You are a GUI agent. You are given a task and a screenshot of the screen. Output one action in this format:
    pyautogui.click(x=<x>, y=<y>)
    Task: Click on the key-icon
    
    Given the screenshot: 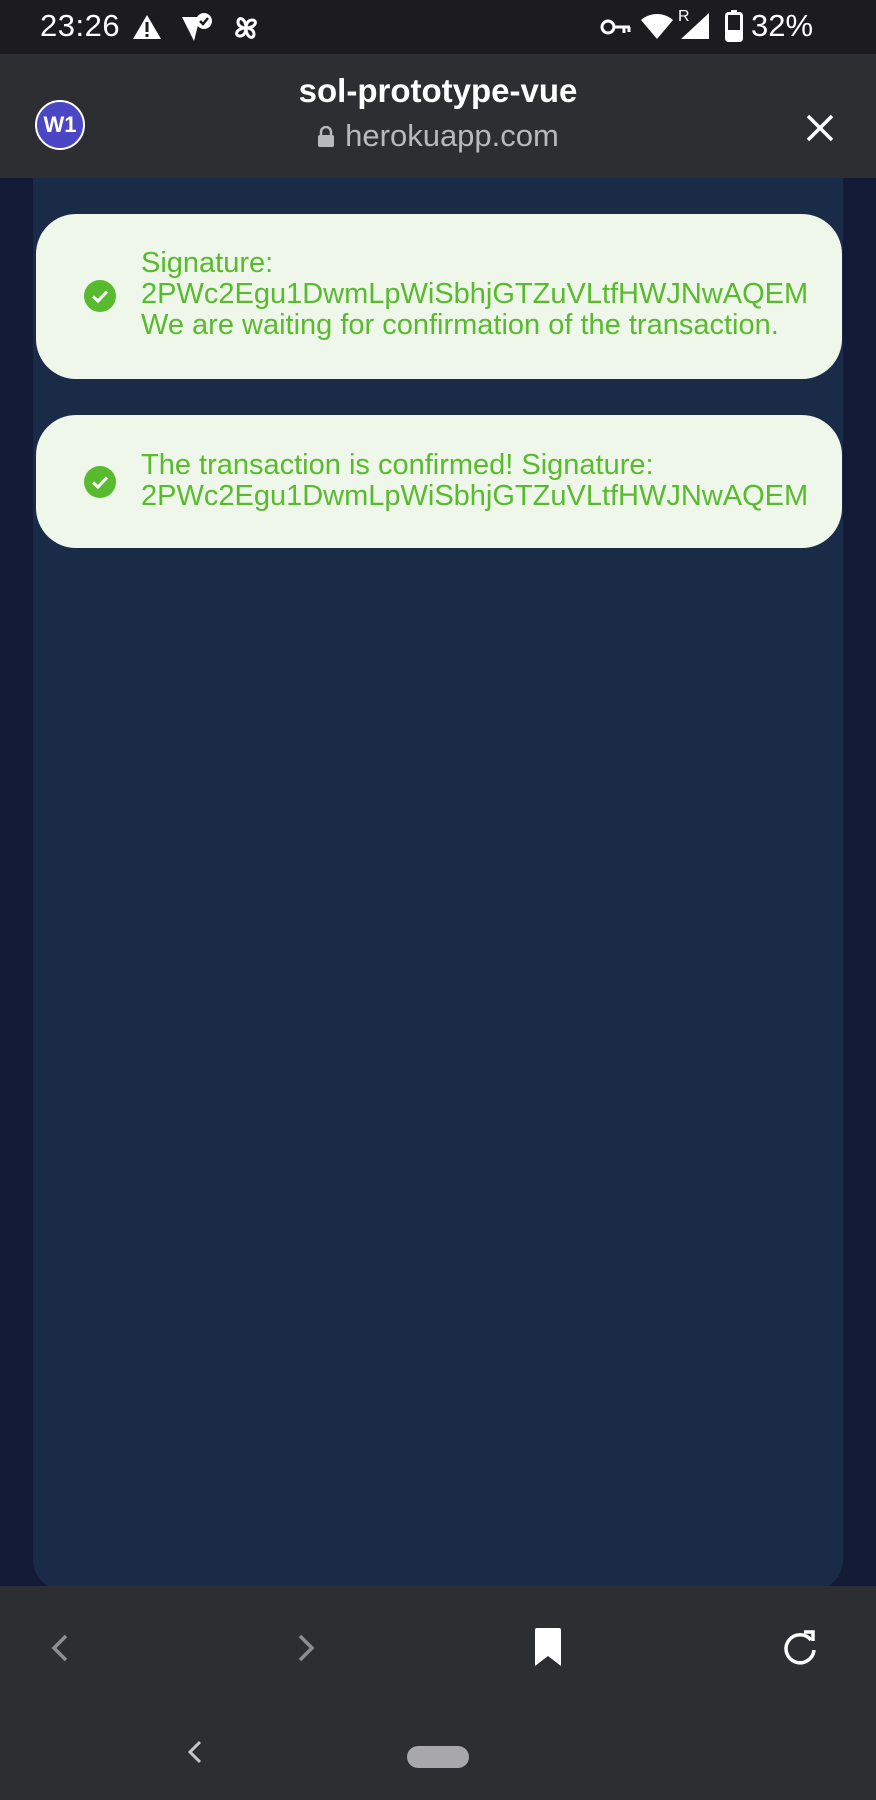 What is the action you would take?
    pyautogui.click(x=615, y=27)
    